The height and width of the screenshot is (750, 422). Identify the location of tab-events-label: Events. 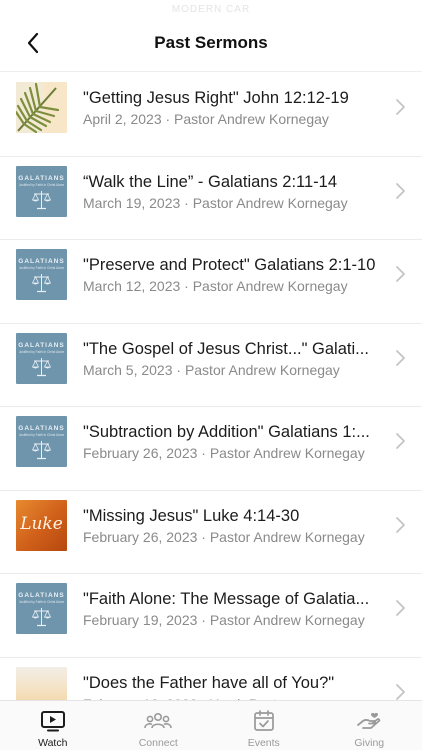
(263, 743).